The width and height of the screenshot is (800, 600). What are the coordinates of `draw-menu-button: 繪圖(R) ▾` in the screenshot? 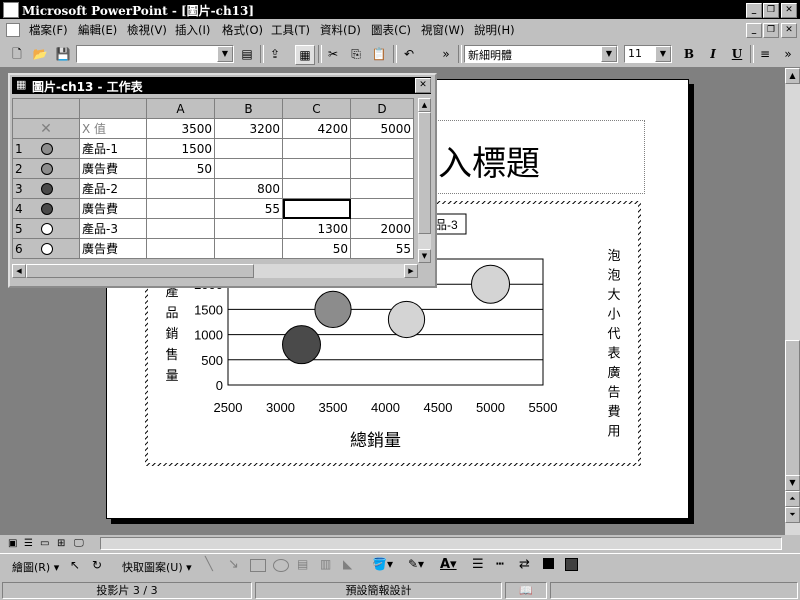 It's located at (35, 567).